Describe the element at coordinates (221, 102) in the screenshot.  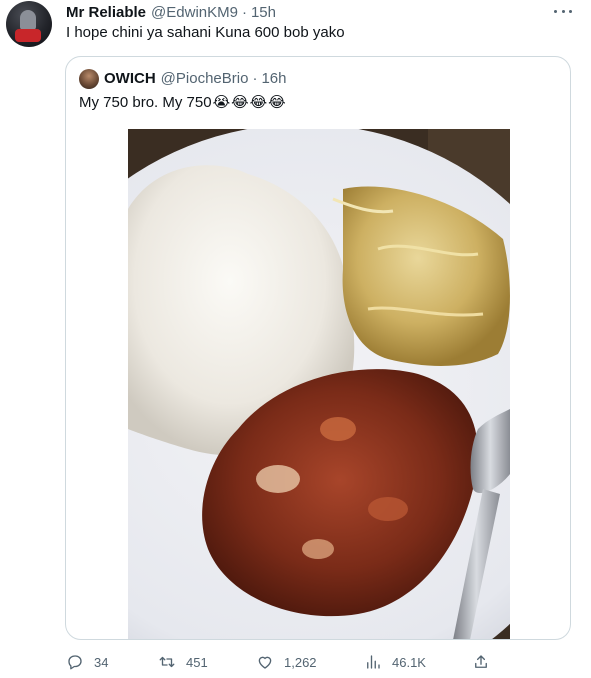
I see `crying-emoji: 😭` at that location.